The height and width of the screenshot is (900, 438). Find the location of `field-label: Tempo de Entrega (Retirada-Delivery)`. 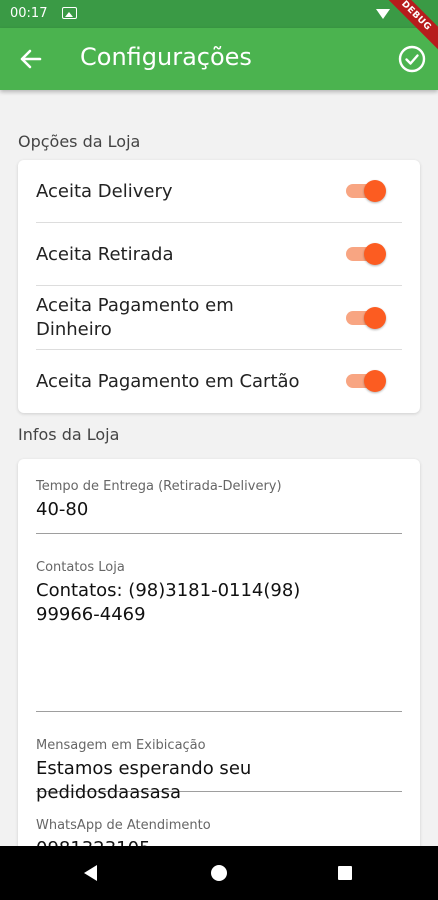

field-label: Tempo de Entrega (Retirada-Delivery) is located at coordinates (159, 486).